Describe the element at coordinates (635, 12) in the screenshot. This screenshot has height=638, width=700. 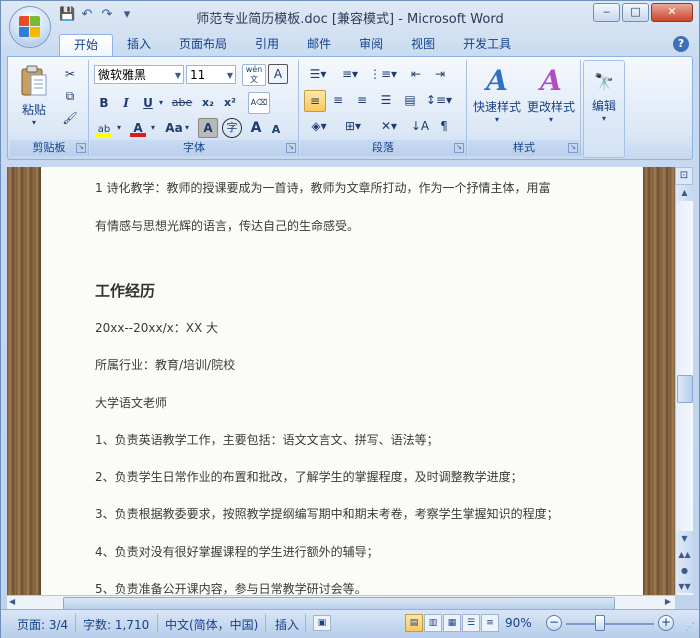
I see `maximize-button: □` at that location.